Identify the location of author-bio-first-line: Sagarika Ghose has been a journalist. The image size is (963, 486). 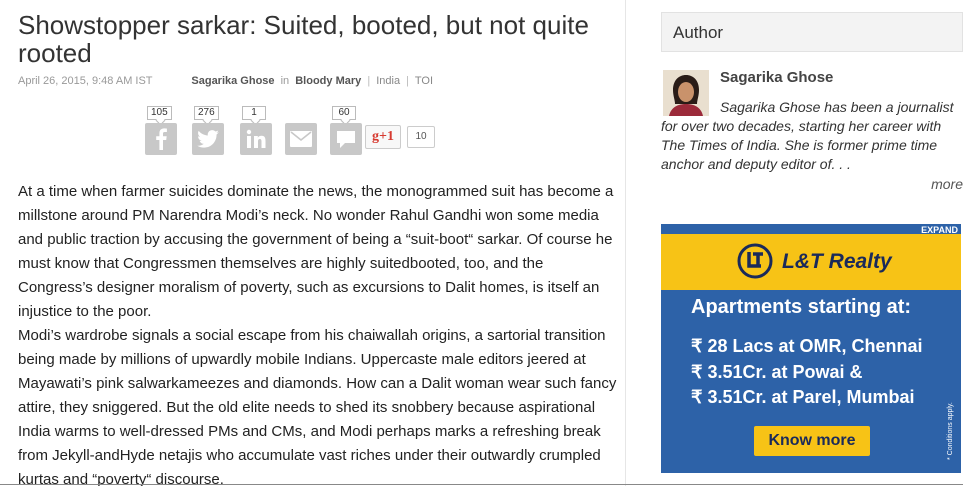
(837, 107).